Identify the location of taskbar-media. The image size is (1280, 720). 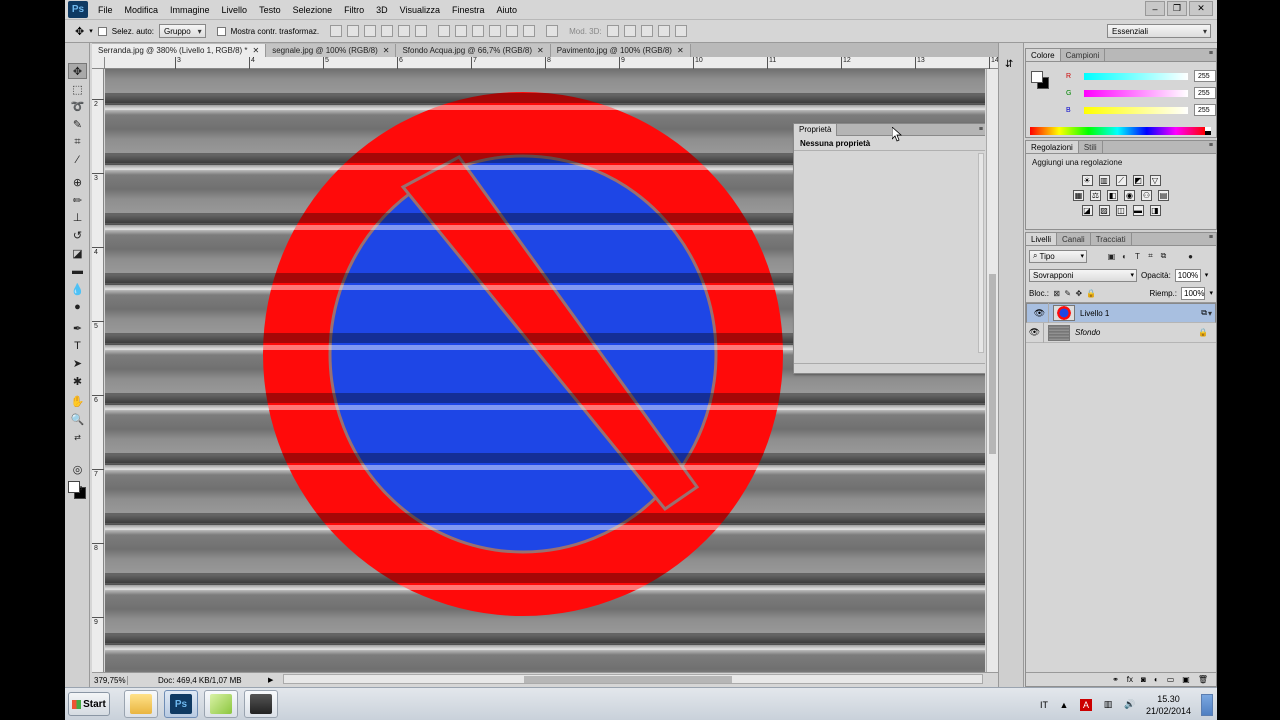
(261, 704).